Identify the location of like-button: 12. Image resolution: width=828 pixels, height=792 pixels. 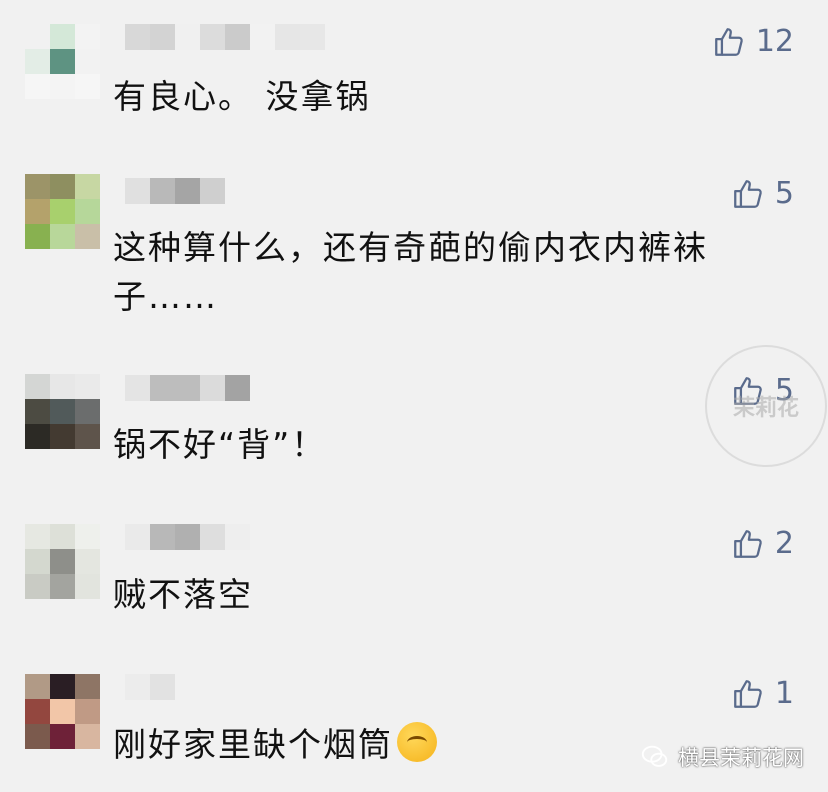
(753, 41).